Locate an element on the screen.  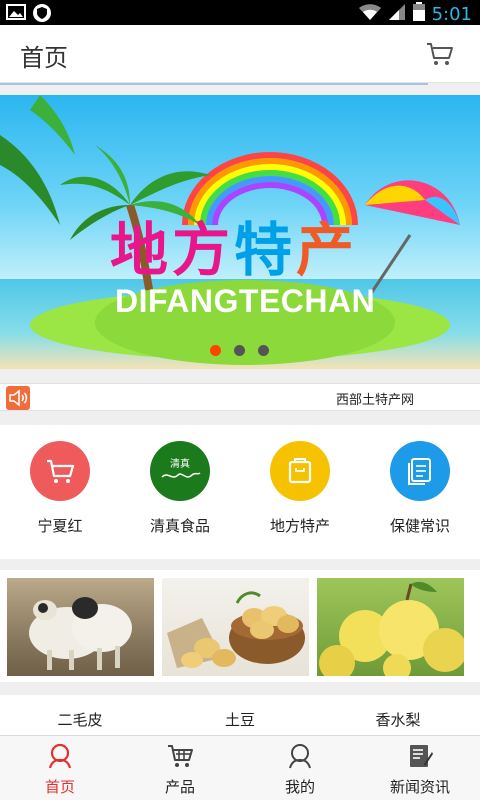
category-item: 保健常识 is located at coordinates (420, 496).